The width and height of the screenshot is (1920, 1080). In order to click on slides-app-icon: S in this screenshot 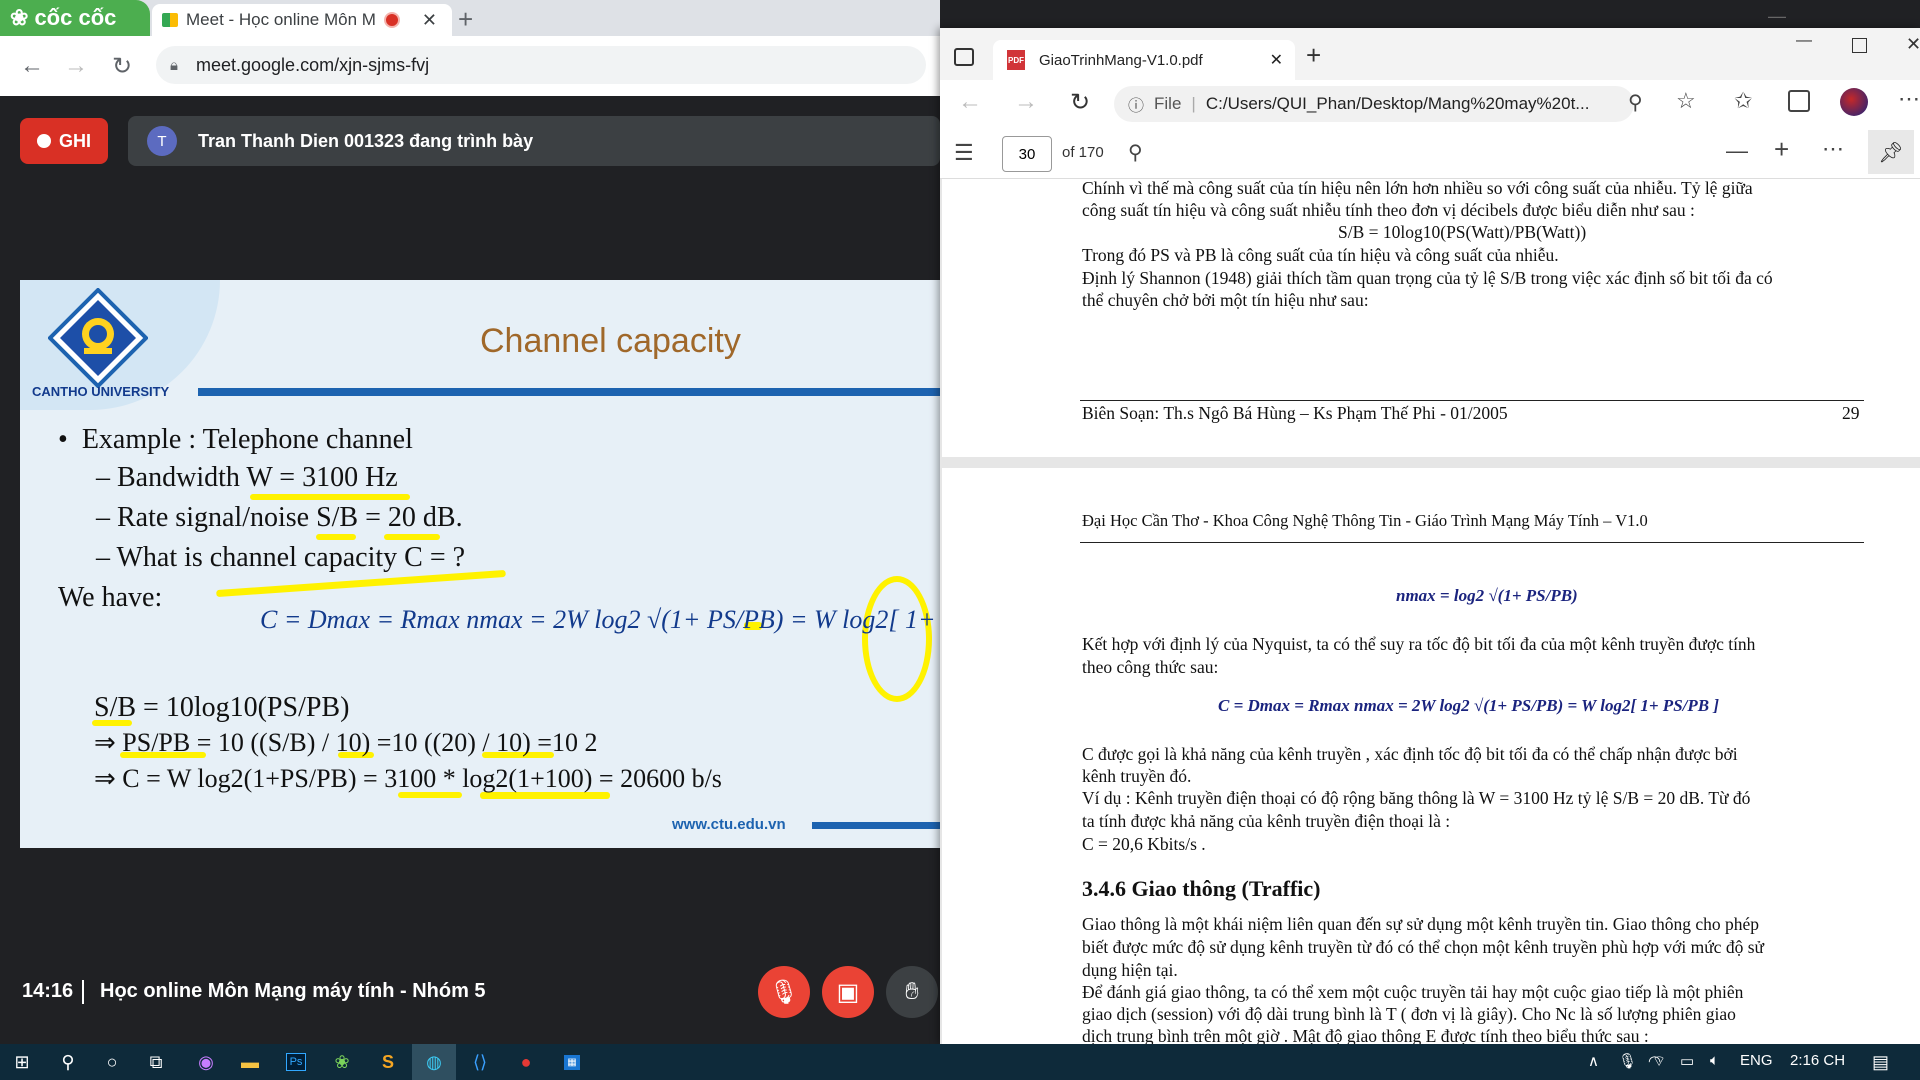, I will do `click(388, 1062)`.